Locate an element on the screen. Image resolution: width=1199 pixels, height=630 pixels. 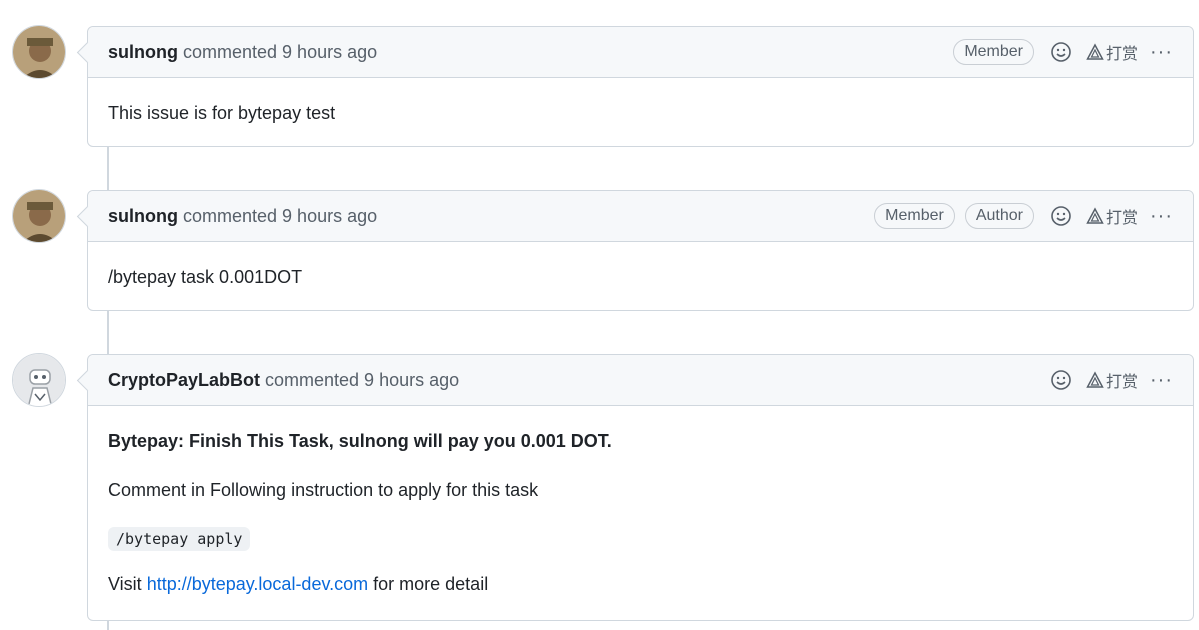
comment-body: This issue is for bytepay test is located at coordinates (222, 113).